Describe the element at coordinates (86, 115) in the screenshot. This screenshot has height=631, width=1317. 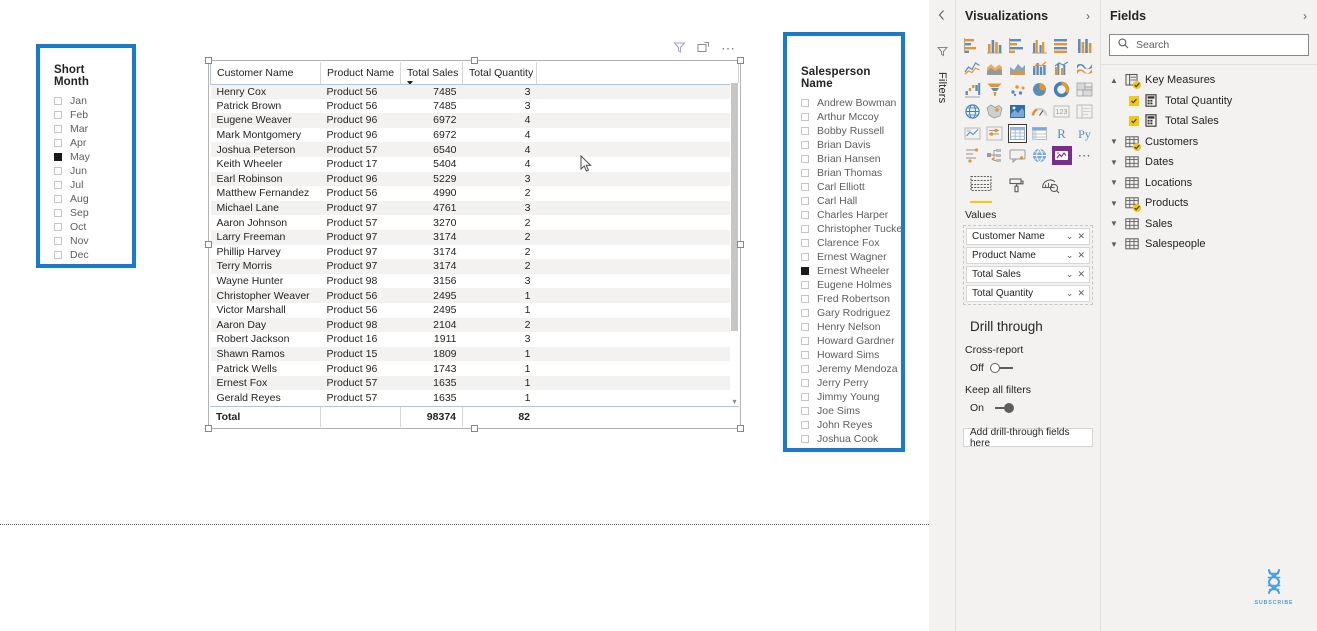
I see `slicer-item: Feb` at that location.